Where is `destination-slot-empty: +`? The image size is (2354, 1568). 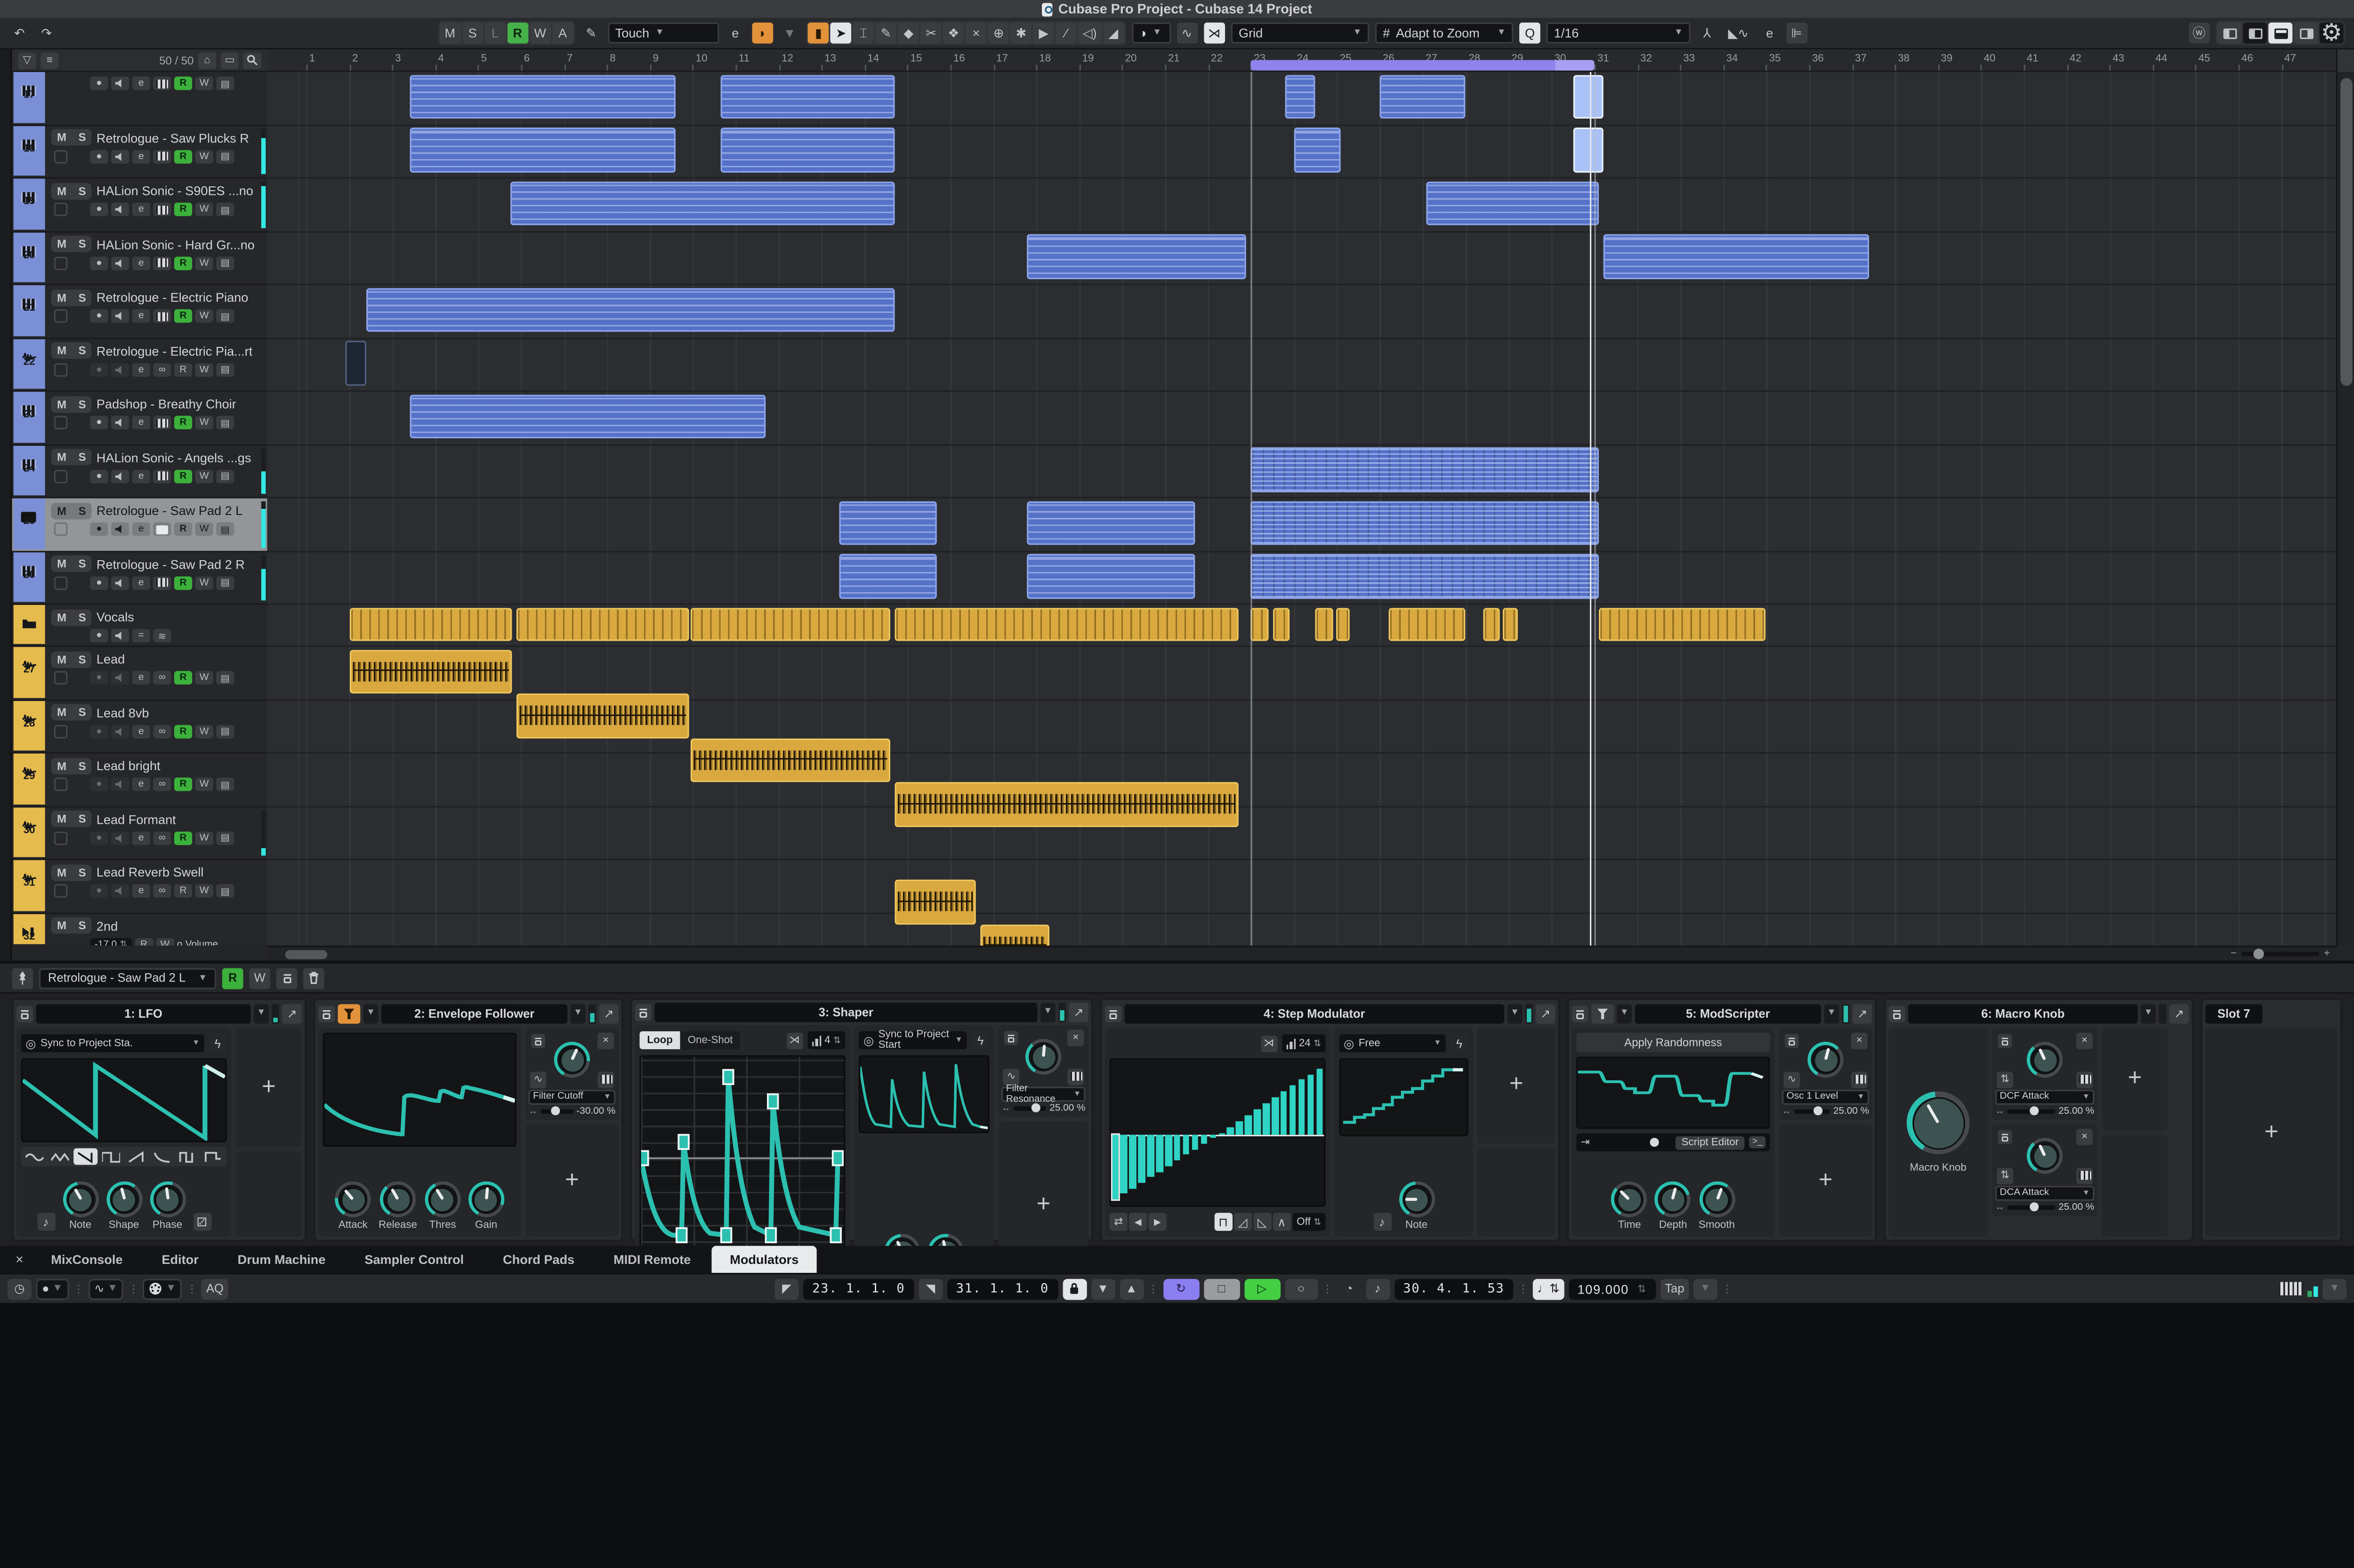
destination-slot-empty: + is located at coordinates (2135, 1185).